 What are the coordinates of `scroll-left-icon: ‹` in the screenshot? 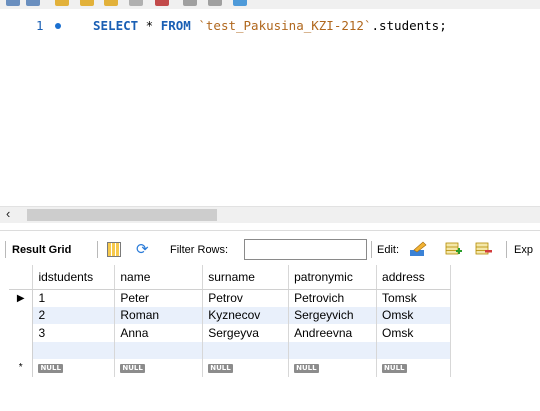 It's located at (8, 213).